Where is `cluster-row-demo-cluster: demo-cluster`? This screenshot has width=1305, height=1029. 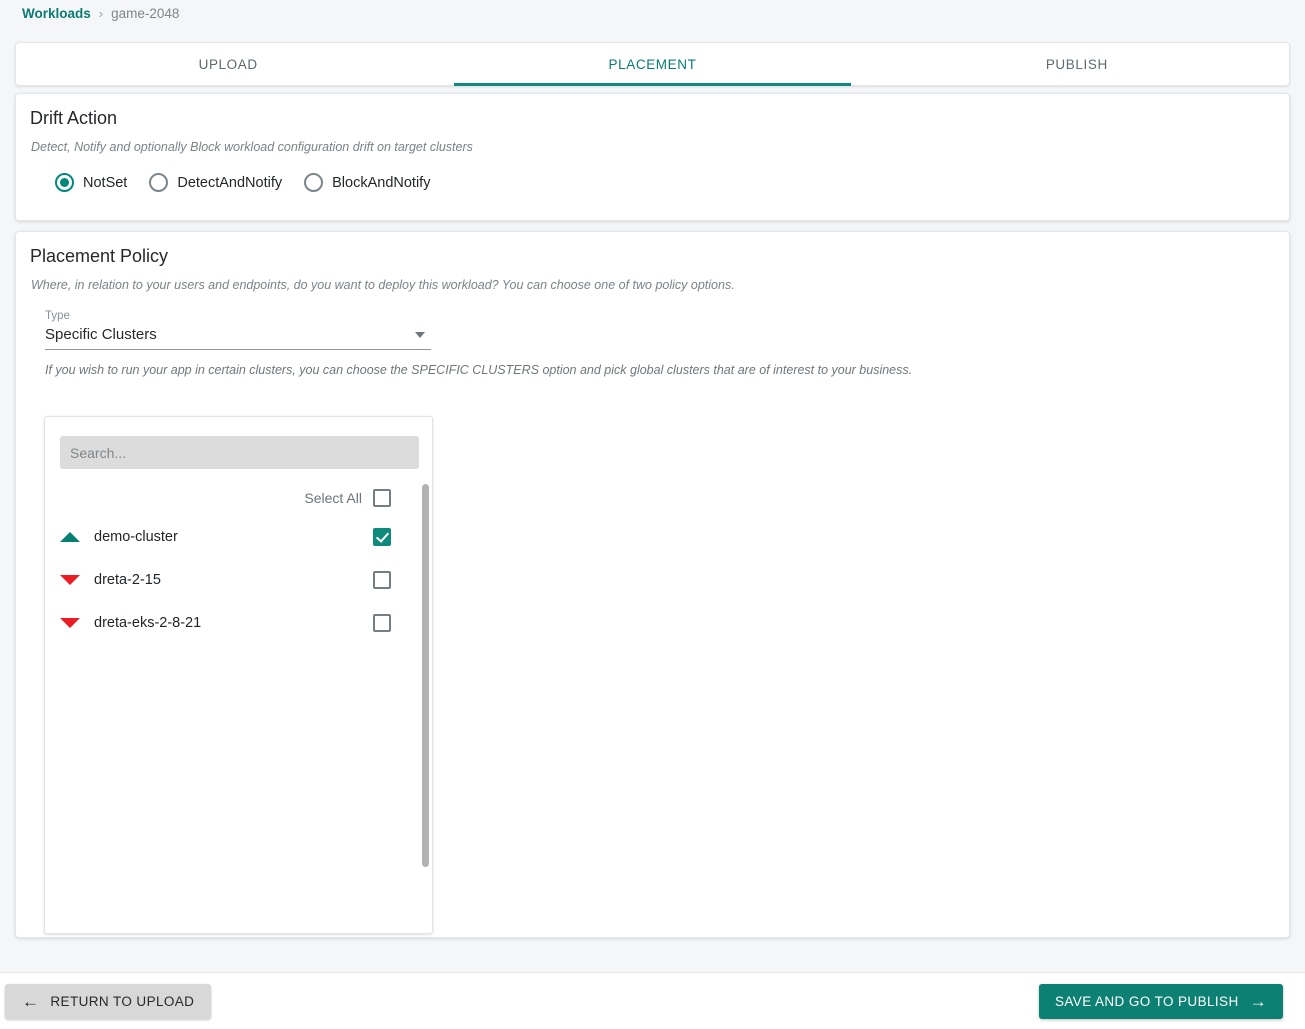 cluster-row-demo-cluster: demo-cluster is located at coordinates (238, 536).